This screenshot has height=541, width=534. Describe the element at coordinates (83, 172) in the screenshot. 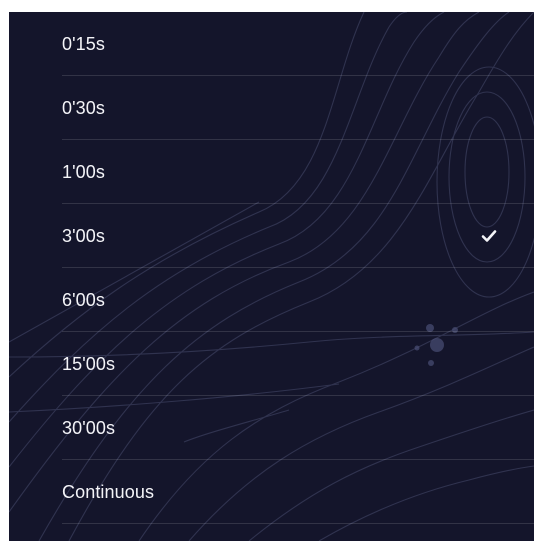

I see `duration-label: 1'00s` at that location.